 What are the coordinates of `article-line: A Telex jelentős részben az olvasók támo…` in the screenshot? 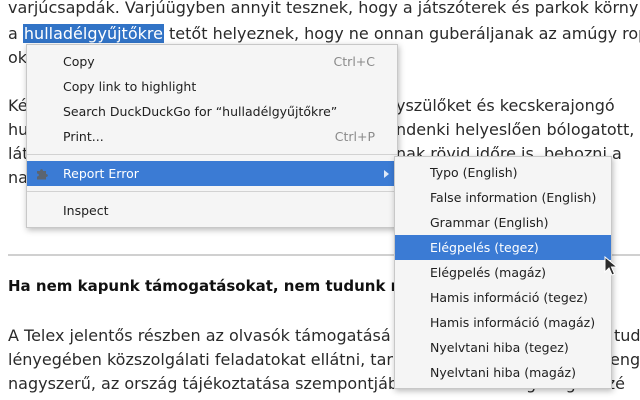 It's located at (199, 335).